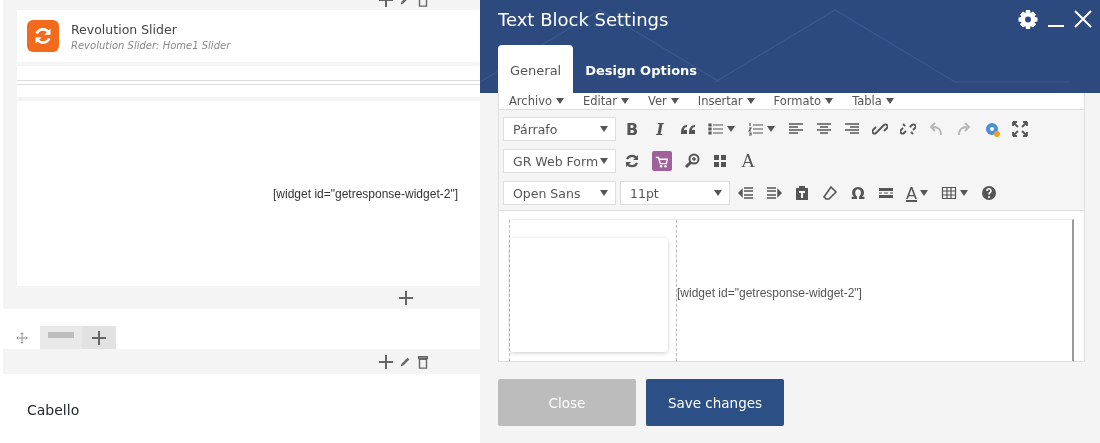  I want to click on toolbar-button: A, so click(748, 161).